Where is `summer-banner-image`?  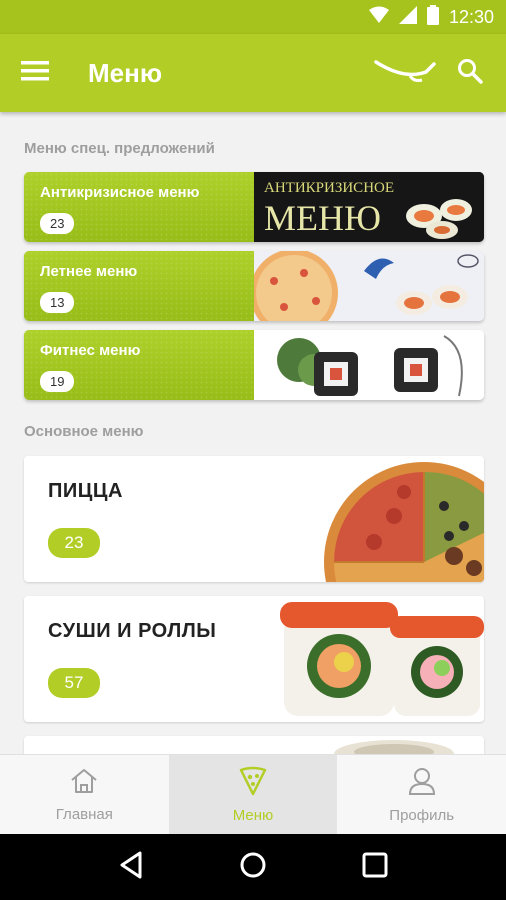 summer-banner-image is located at coordinates (367, 286).